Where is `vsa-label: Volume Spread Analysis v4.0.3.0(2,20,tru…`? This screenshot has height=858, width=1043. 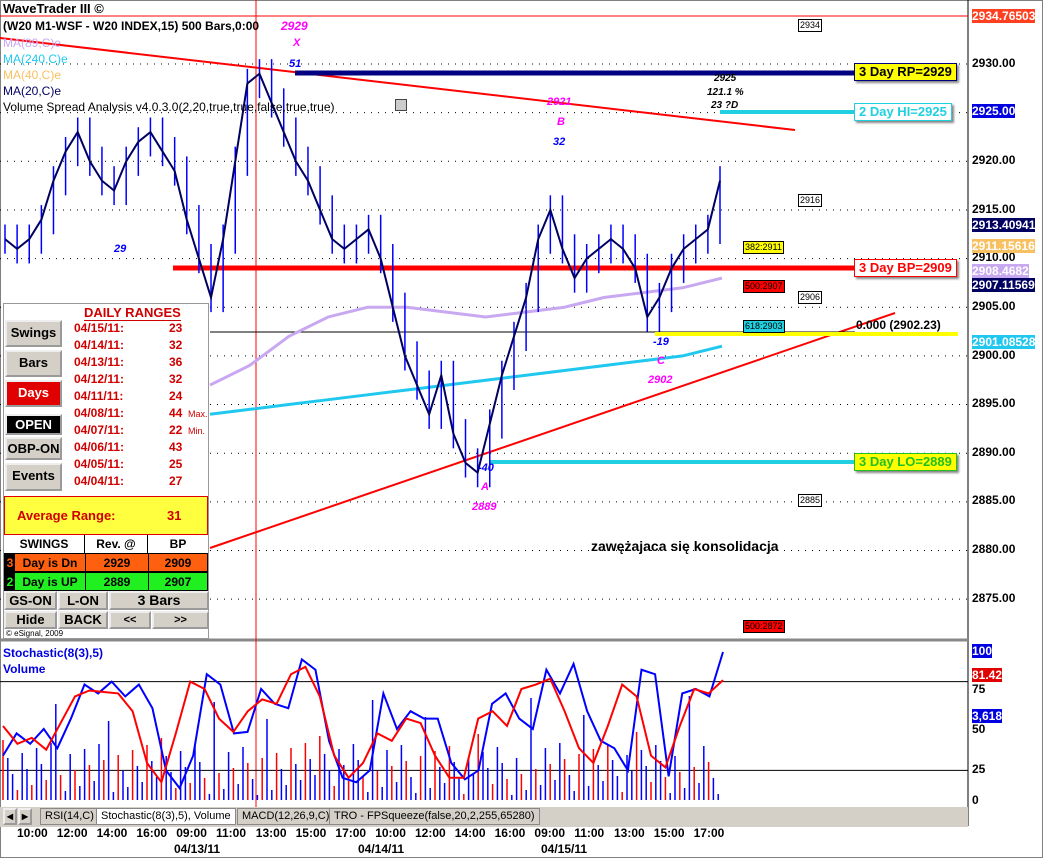 vsa-label: Volume Spread Analysis v4.0.3.0(2,20,tru… is located at coordinates (169, 107).